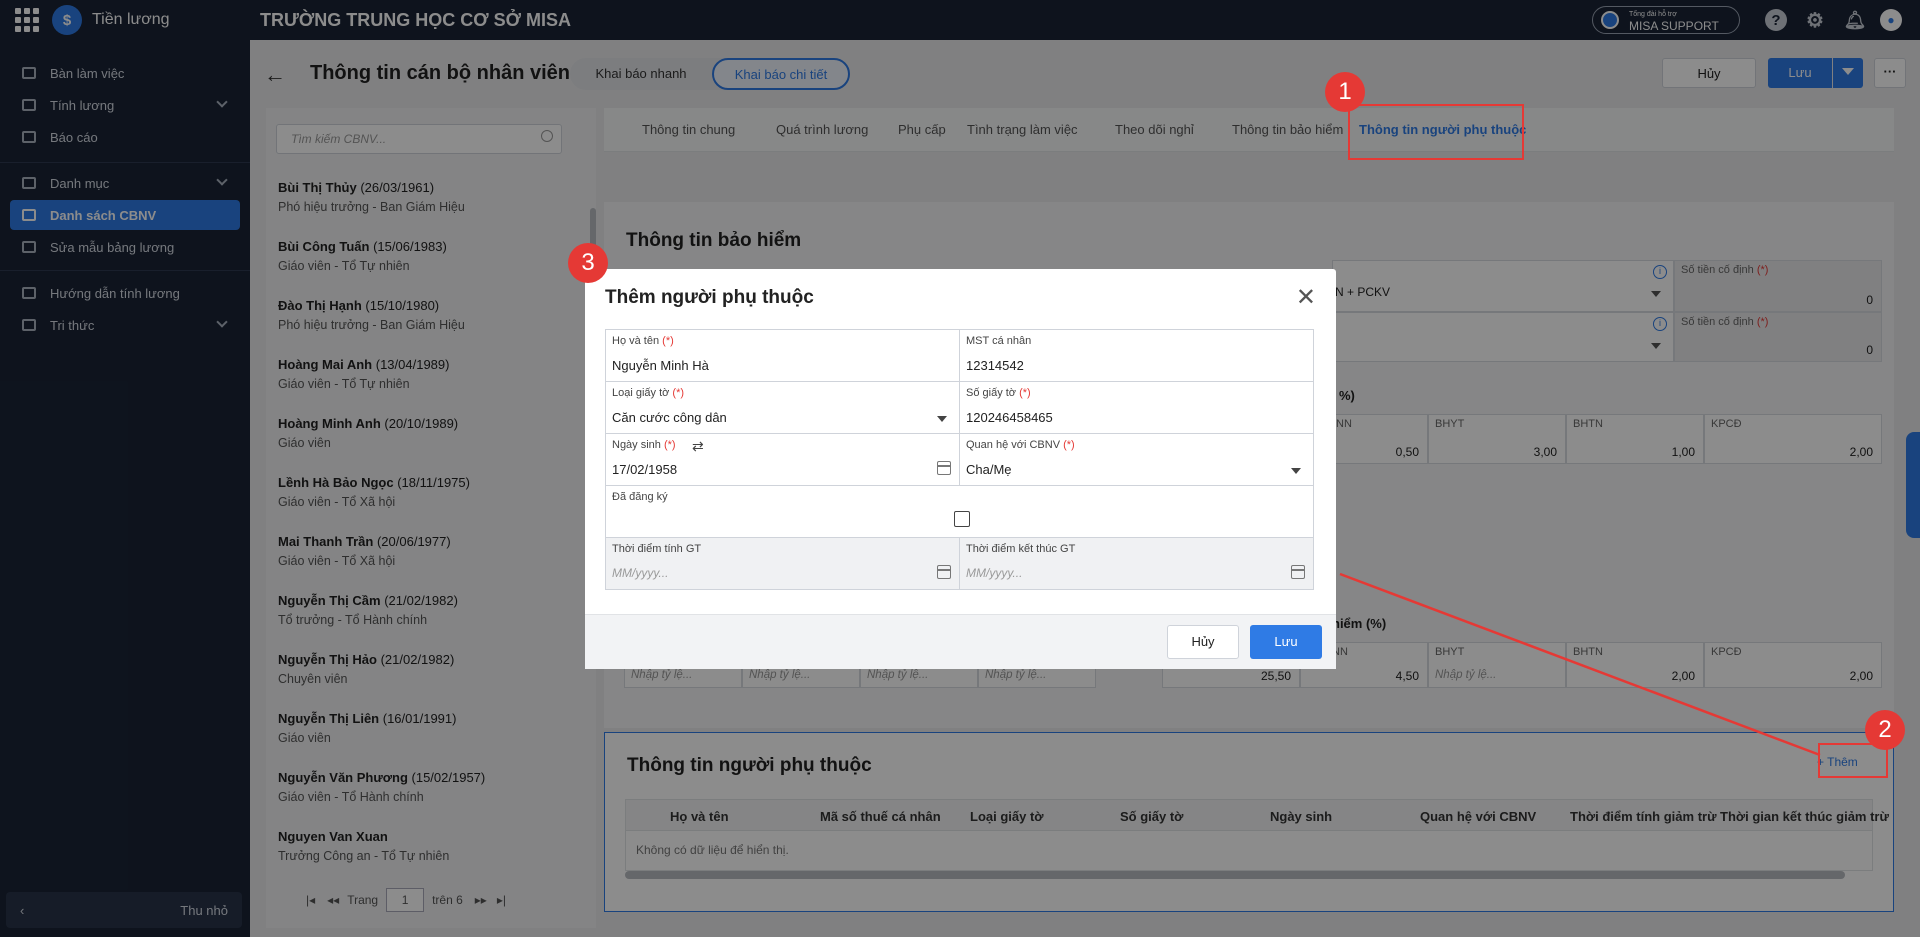 This screenshot has width=1920, height=937. What do you see at coordinates (1885, 730) in the screenshot?
I see `step-callout-2: 2` at bounding box center [1885, 730].